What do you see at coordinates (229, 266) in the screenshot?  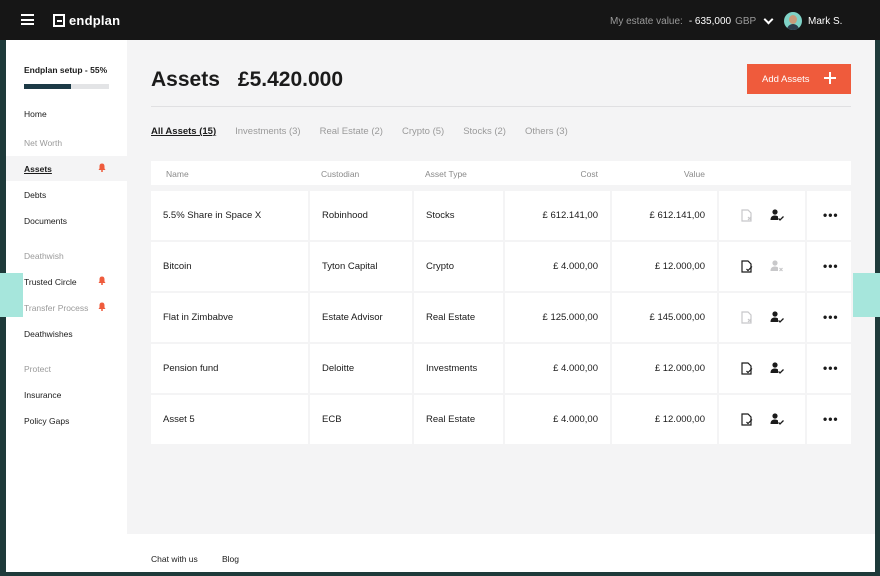 I see `cell-name: Bitcoin` at bounding box center [229, 266].